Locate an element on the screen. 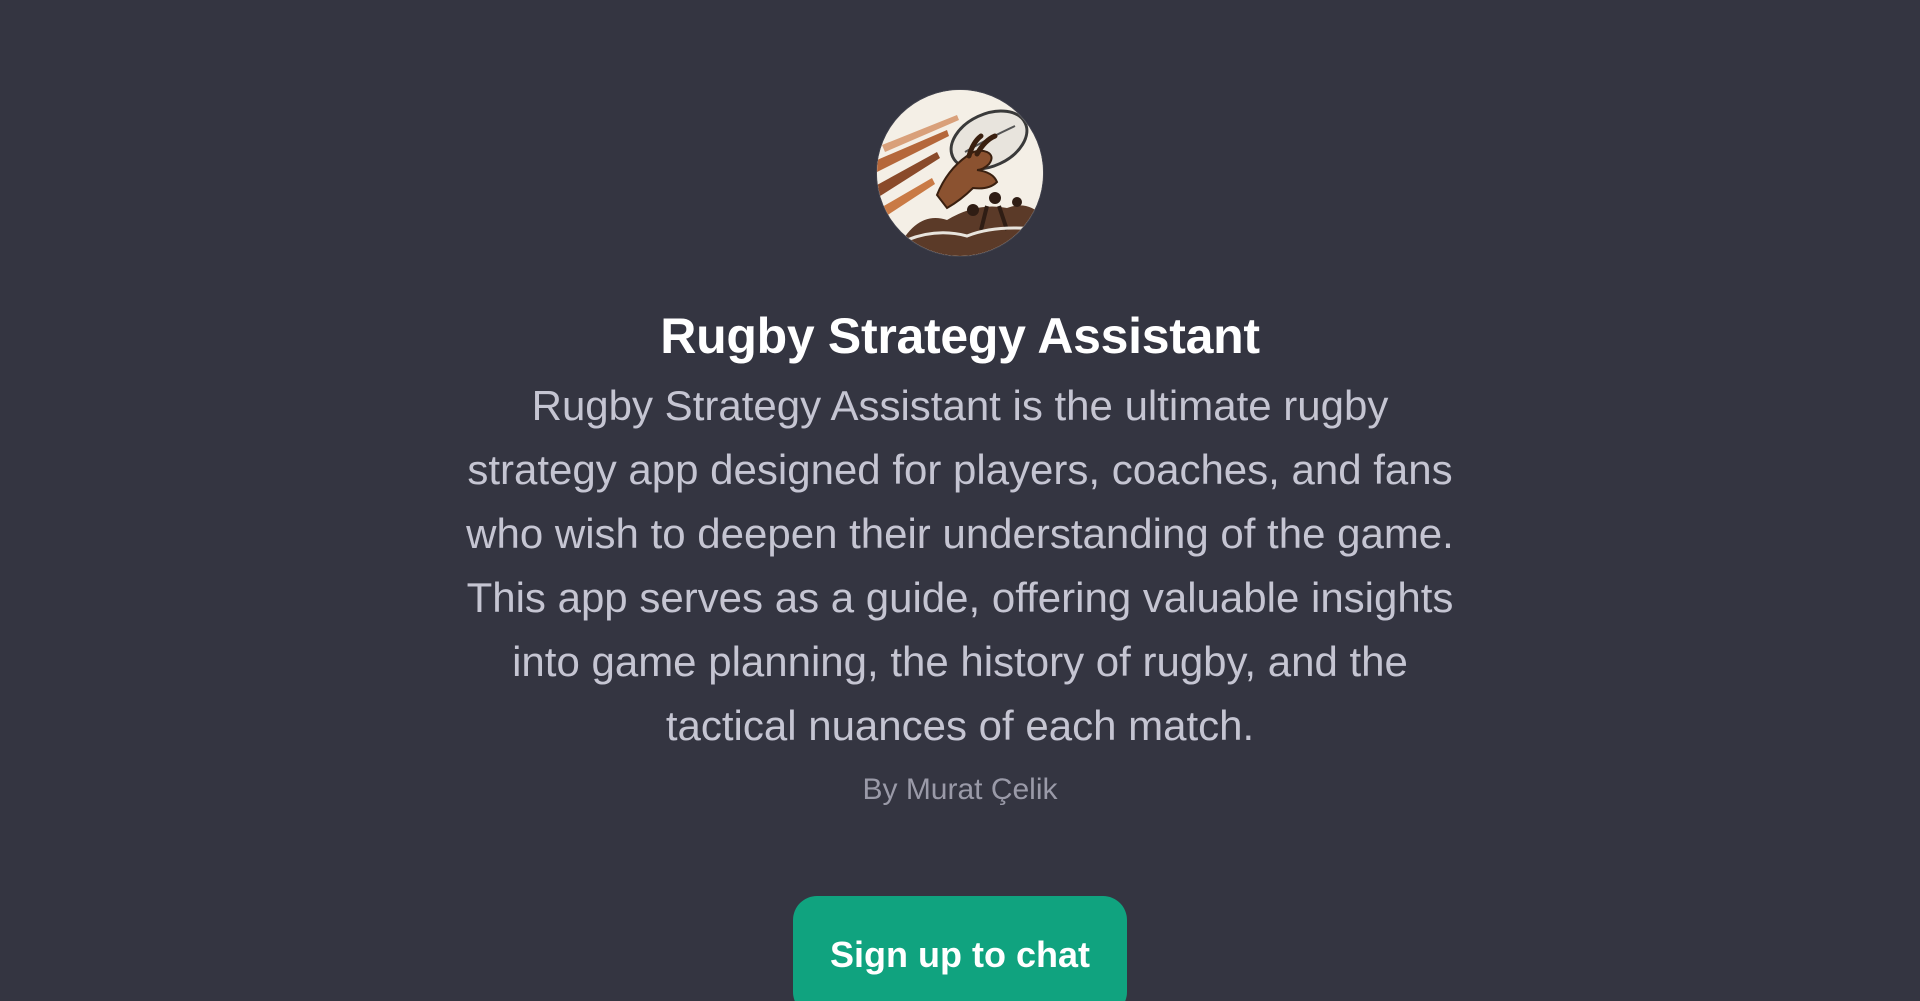 This screenshot has width=1920, height=1001. gpt-title: Rugby Strategy Assistant is located at coordinates (960, 336).